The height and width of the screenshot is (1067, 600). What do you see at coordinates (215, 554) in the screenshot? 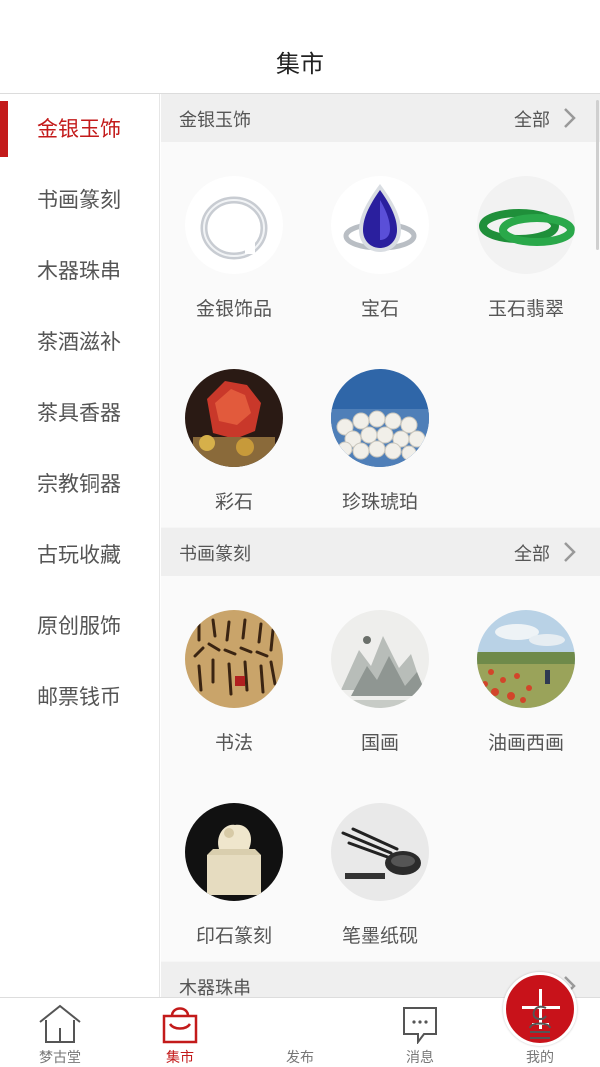
I see `section-title: 书画篆刻` at bounding box center [215, 554].